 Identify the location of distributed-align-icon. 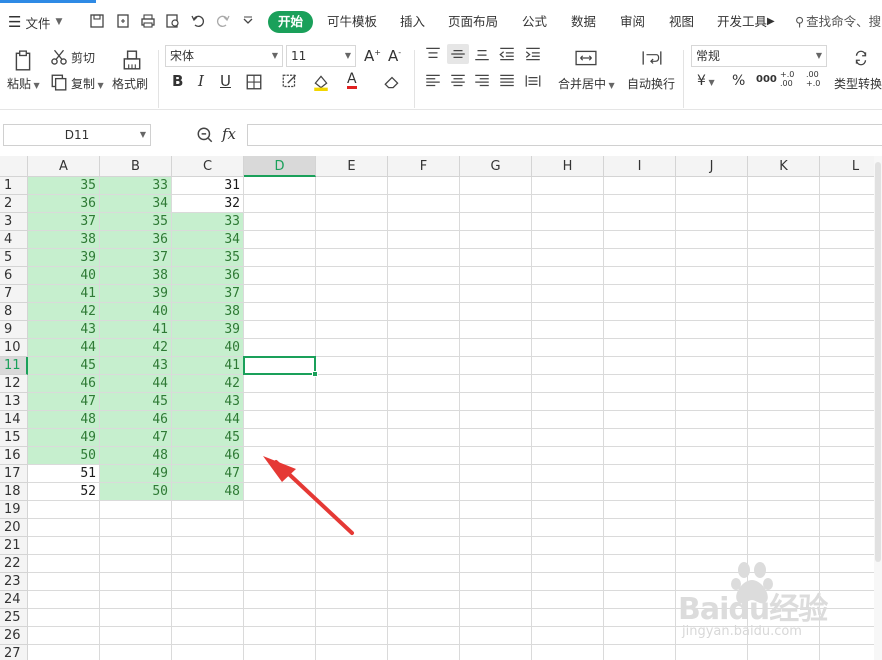
(533, 81).